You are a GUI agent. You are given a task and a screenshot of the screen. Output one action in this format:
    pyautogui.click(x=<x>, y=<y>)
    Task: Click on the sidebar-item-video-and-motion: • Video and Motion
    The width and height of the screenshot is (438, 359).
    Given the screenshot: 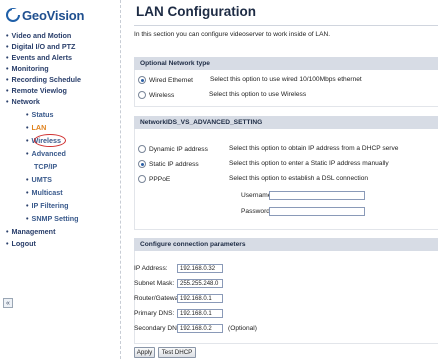 What is the action you would take?
    pyautogui.click(x=38, y=35)
    